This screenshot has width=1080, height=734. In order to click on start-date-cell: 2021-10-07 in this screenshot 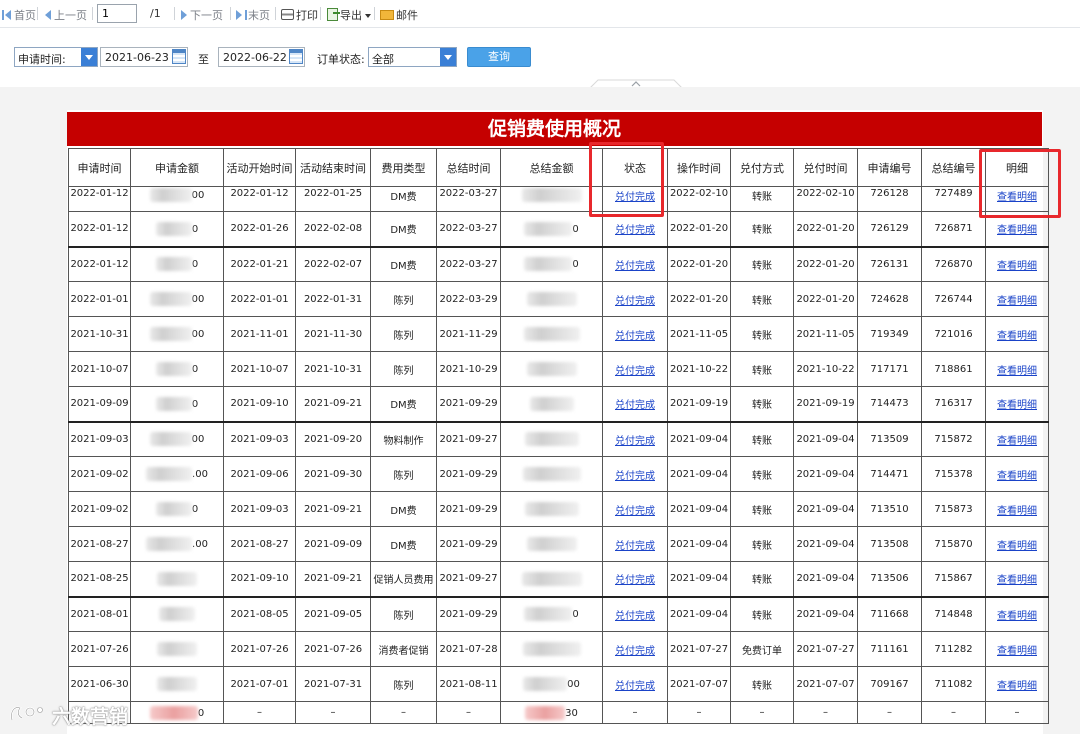, I will do `click(259, 369)`.